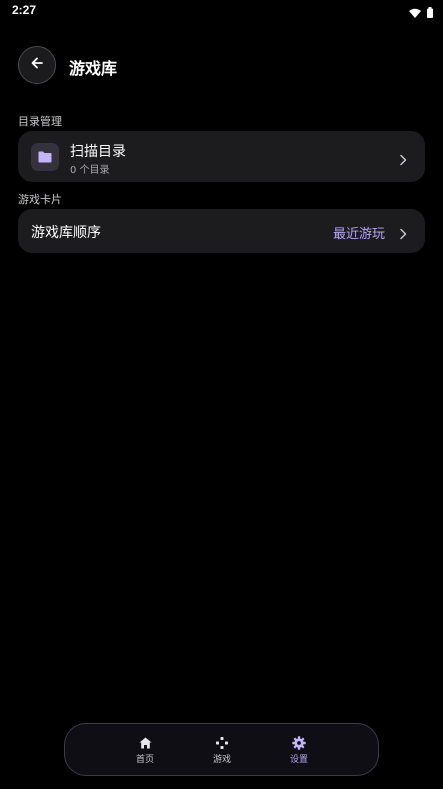  I want to click on gear-icon, so click(299, 743).